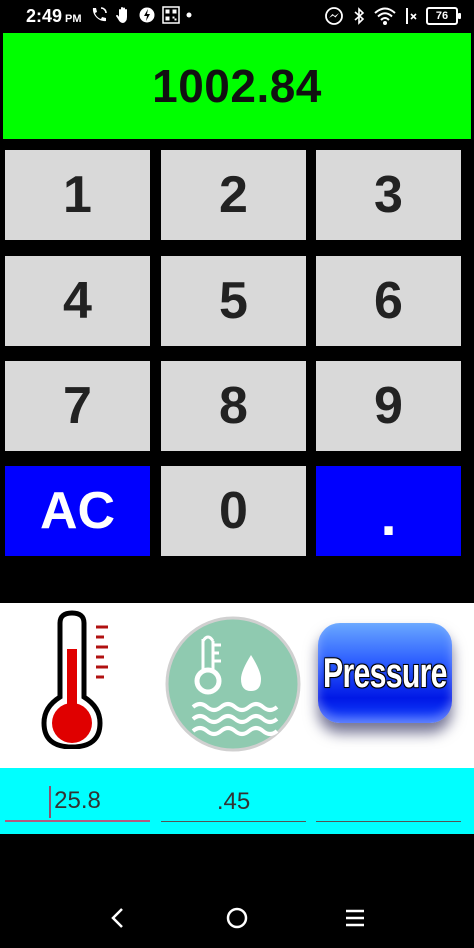  I want to click on status-time: 2:49 PM, so click(54, 16).